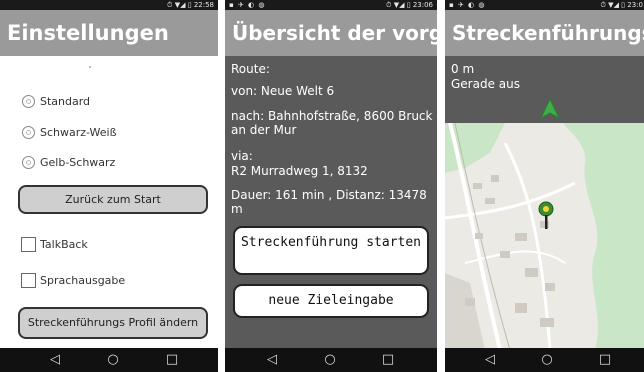 The image size is (644, 372). Describe the element at coordinates (299, 171) in the screenshot. I see `route-via: R2 Murradweg 1, 8132` at that location.